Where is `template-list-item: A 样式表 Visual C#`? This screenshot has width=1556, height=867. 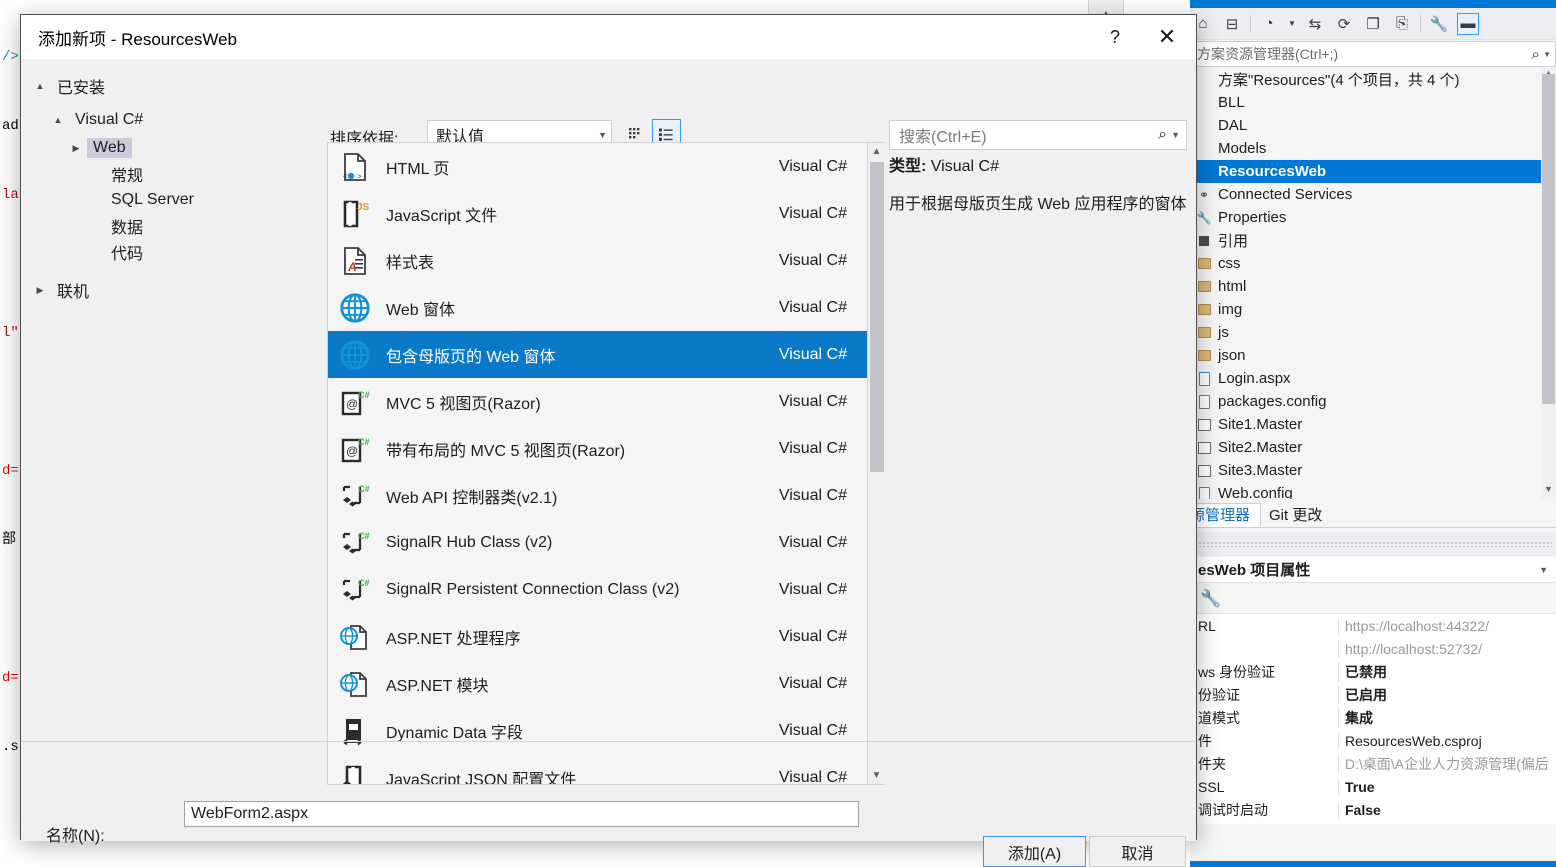
template-list-item: A 样式表 Visual C# is located at coordinates (597, 260).